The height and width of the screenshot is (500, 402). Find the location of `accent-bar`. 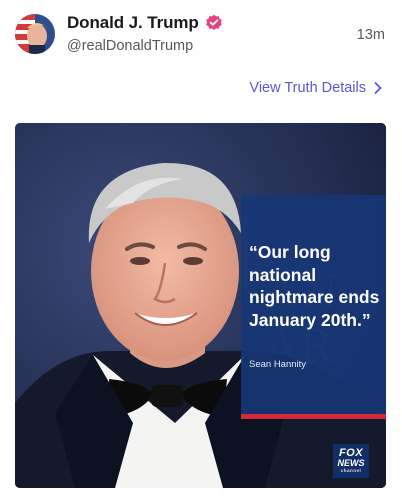

accent-bar is located at coordinates (313, 416).